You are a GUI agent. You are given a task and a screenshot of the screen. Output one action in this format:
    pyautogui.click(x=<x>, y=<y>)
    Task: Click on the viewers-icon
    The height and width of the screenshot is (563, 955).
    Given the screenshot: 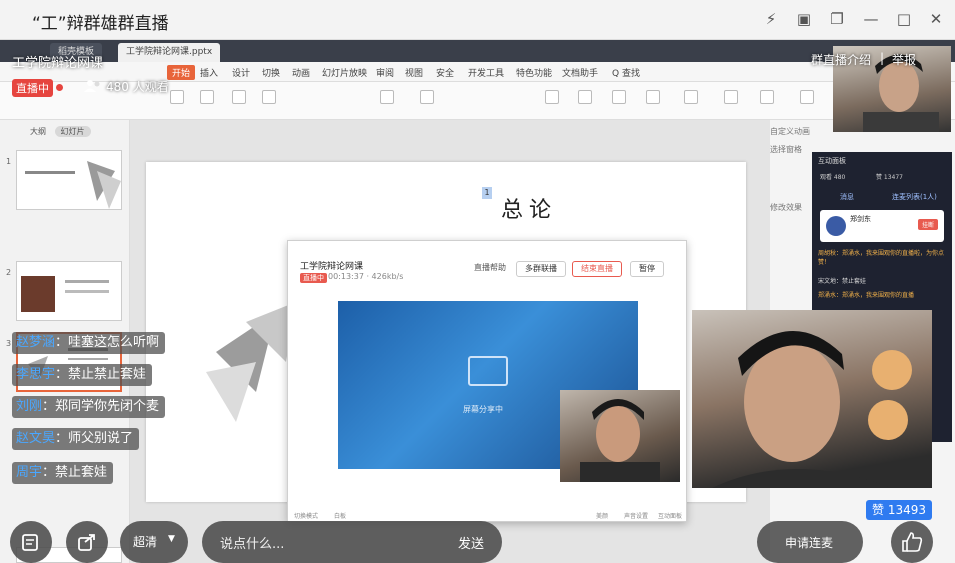 What is the action you would take?
    pyautogui.click(x=93, y=88)
    